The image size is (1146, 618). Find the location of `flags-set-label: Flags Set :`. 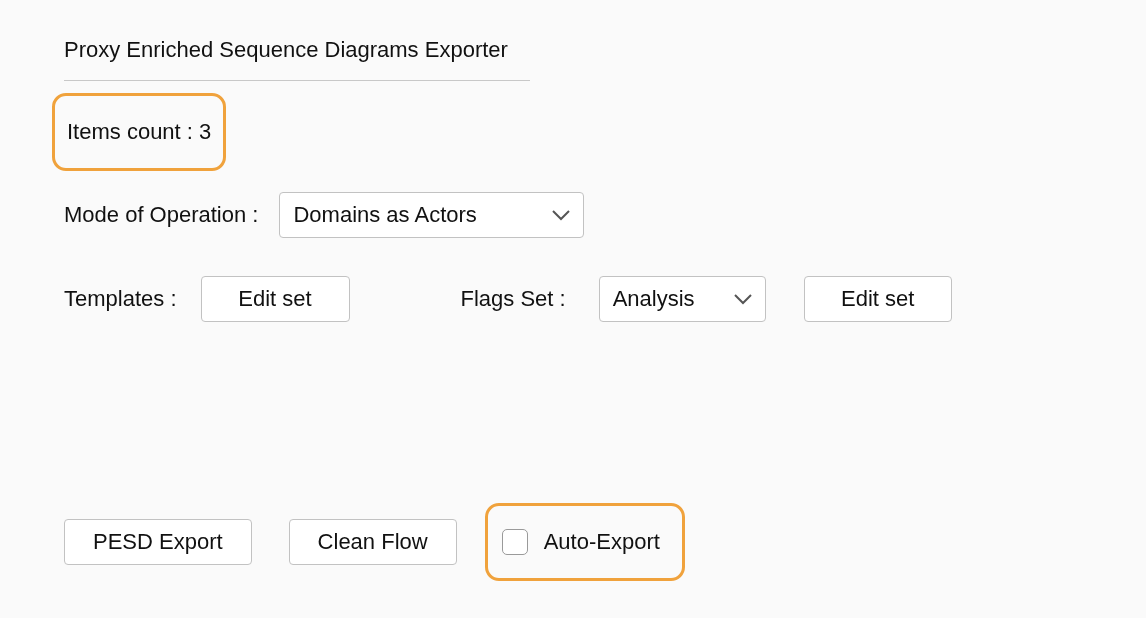

flags-set-label: Flags Set : is located at coordinates (513, 299).